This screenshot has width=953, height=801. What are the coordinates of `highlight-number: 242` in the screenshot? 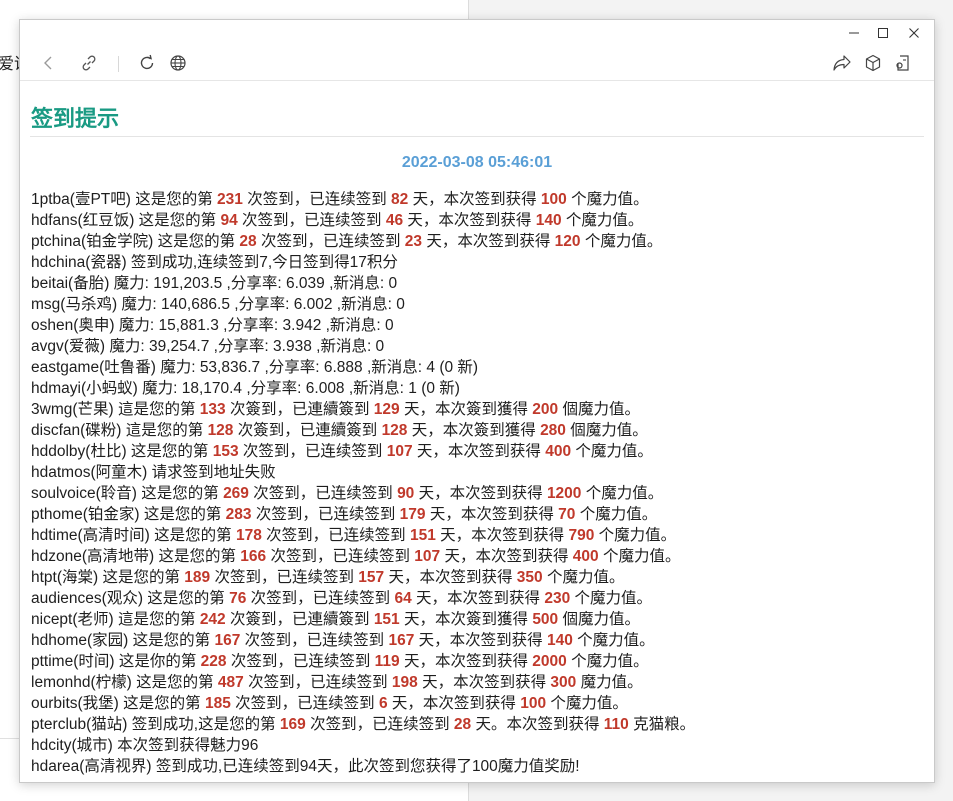 It's located at (212, 619).